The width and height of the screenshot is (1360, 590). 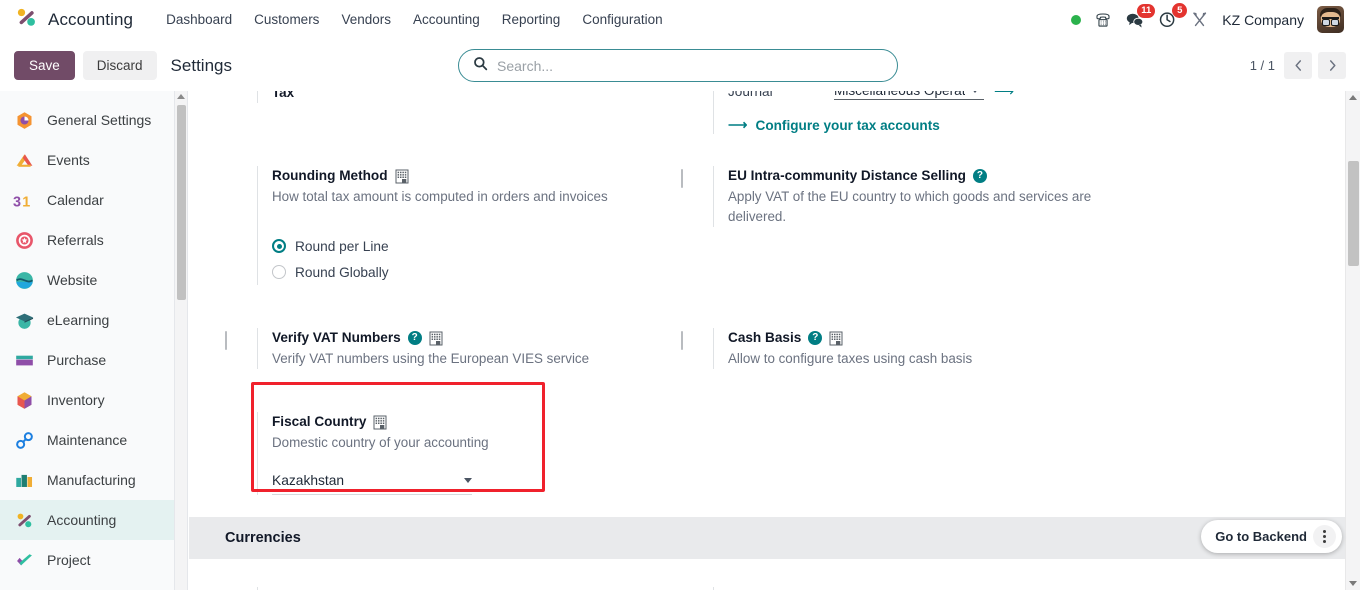 I want to click on company-switcher: KZ Company, so click(x=1263, y=20).